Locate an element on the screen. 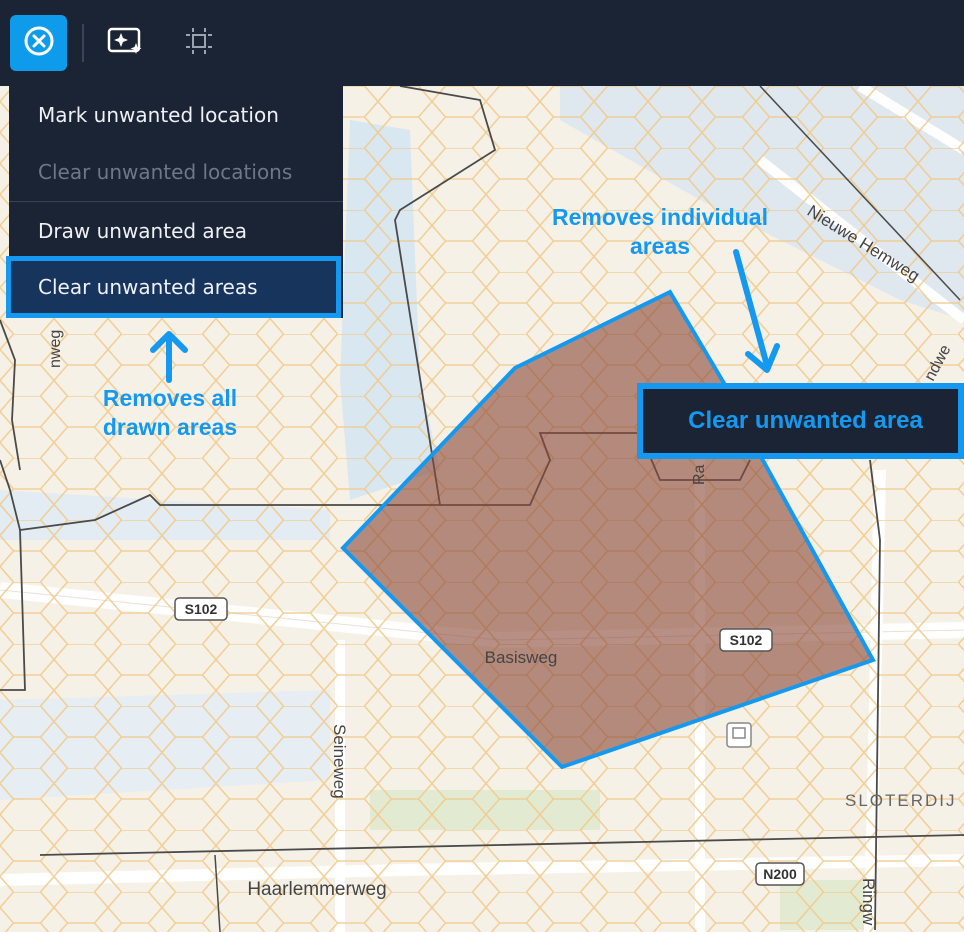 This screenshot has width=964, height=932. selection-frame-button is located at coordinates (198, 43).